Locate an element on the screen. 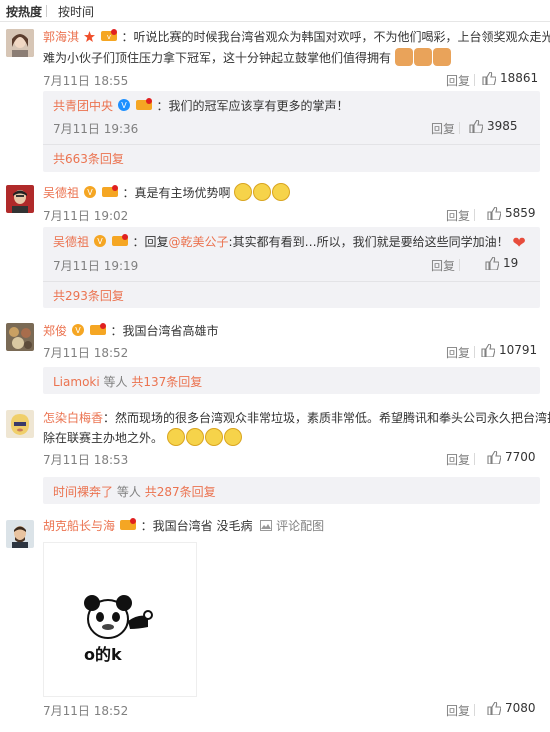 Image resolution: width=550 pixels, height=732 pixels. reply-date: 7月11日 19:36 is located at coordinates (96, 129).